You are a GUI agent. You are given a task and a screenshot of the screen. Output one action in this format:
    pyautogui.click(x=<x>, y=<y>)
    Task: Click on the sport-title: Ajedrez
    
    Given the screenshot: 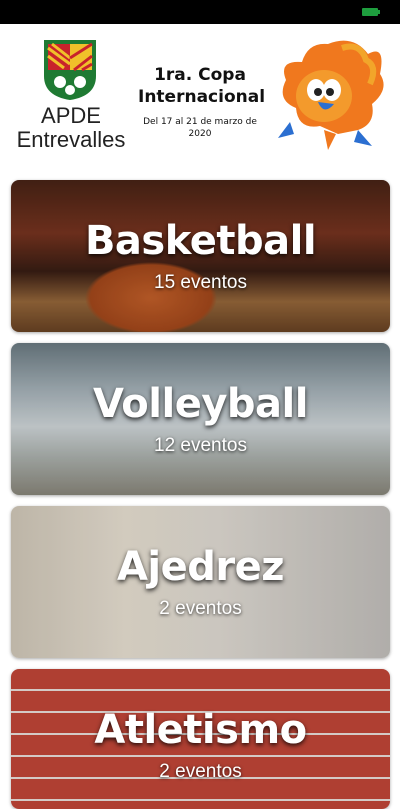 What is the action you would take?
    pyautogui.click(x=200, y=567)
    